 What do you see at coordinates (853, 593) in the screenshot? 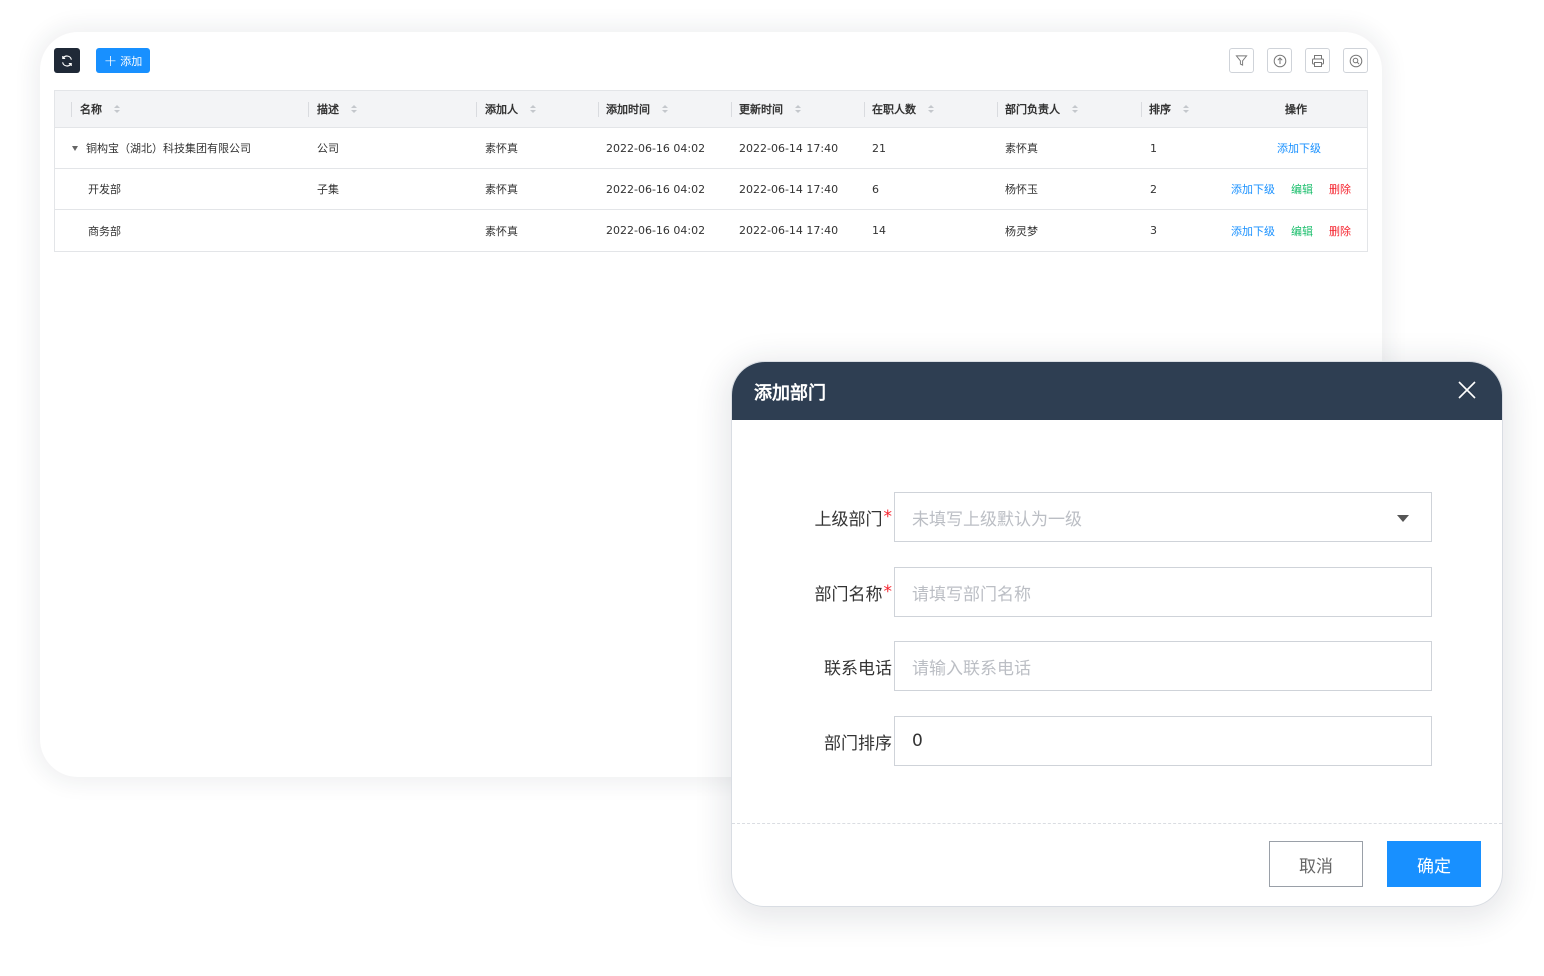
I see `department-name-label: 部门名称 *` at bounding box center [853, 593].